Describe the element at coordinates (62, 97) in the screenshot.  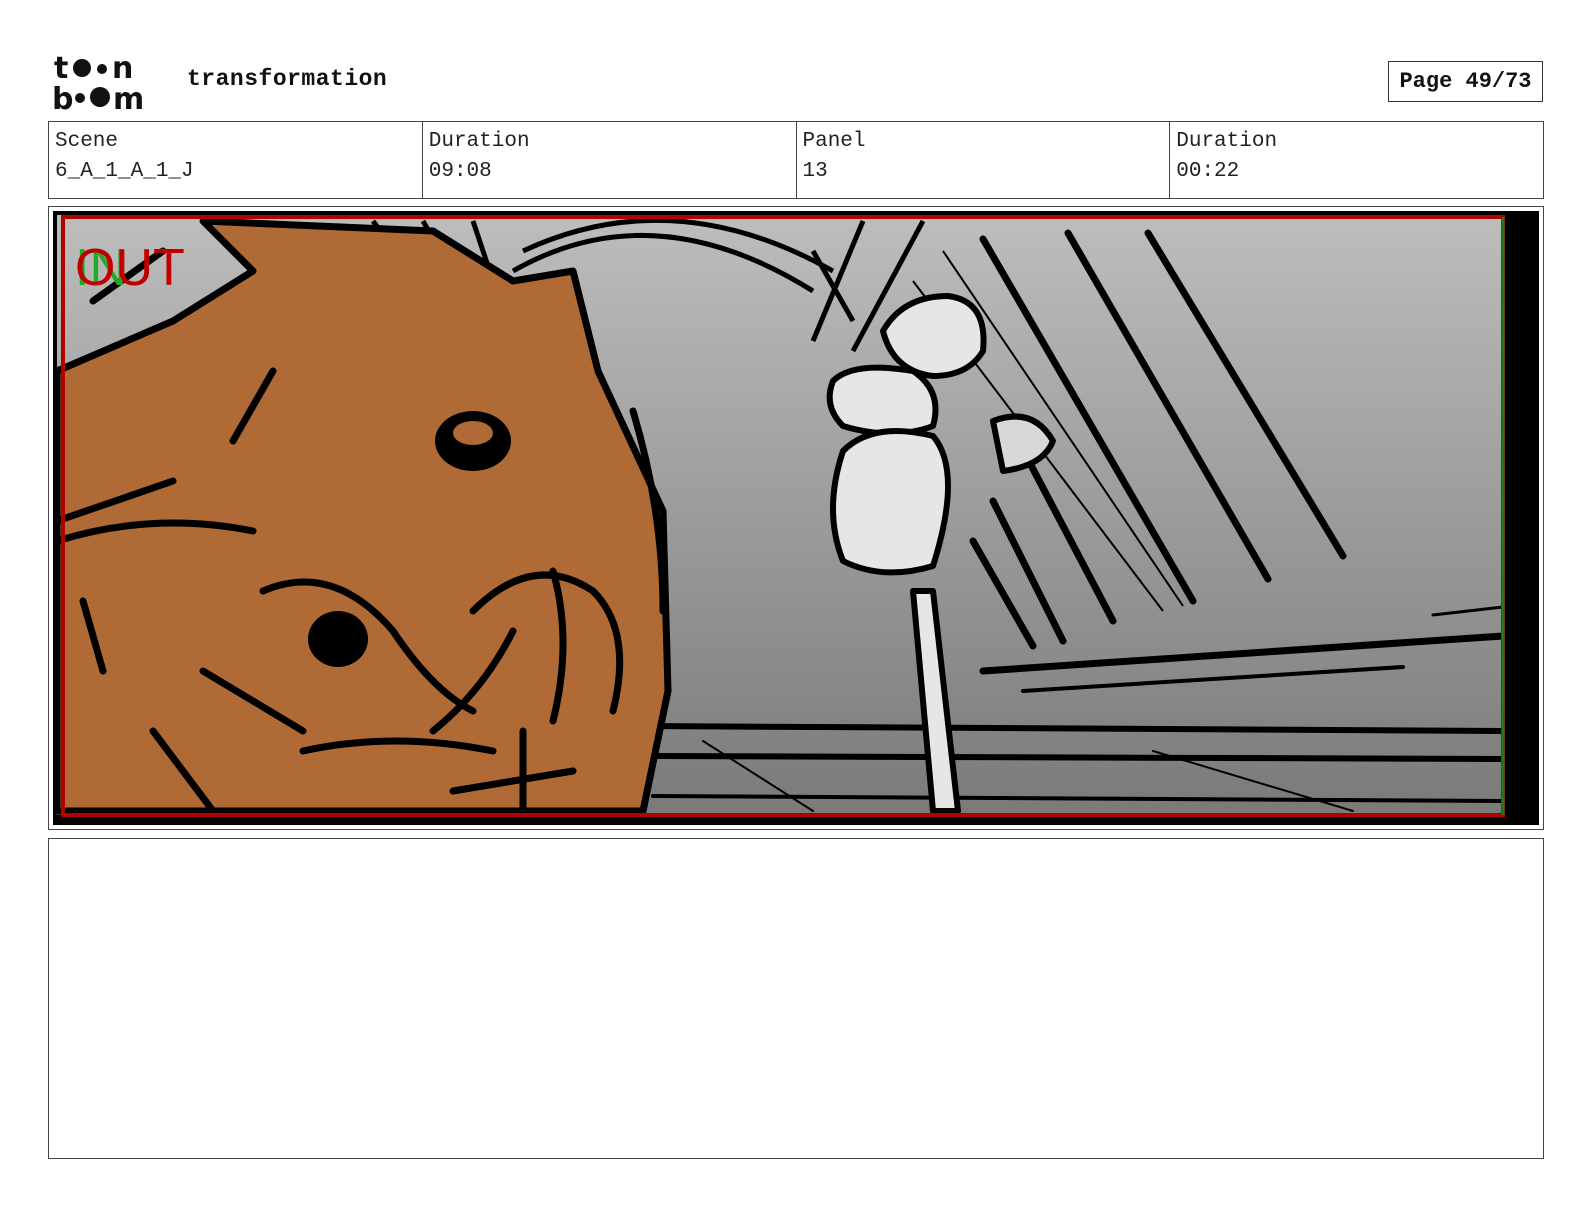
I see `svg-text: b` at that location.